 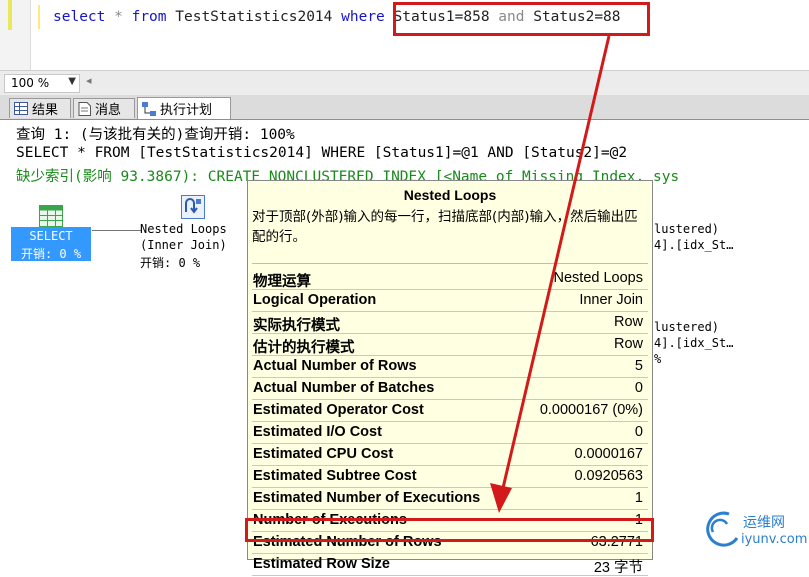 I want to click on property-value: 23 字节, so click(x=618, y=568).